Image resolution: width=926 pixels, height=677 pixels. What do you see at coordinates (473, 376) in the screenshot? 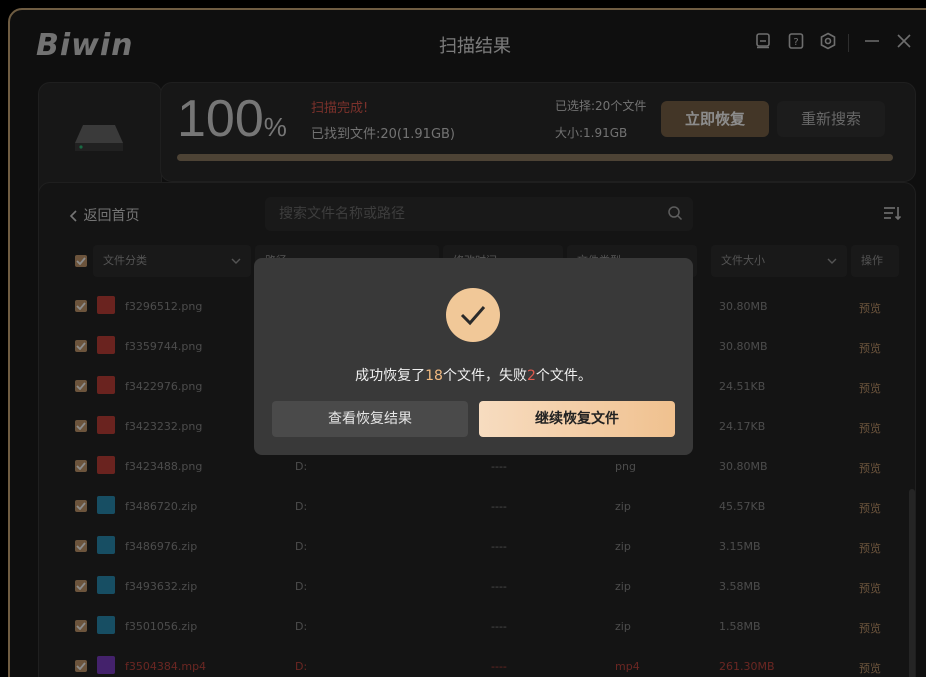
I see `recovery-message: 成功恢复了18个文件，失败2个文件。` at bounding box center [473, 376].